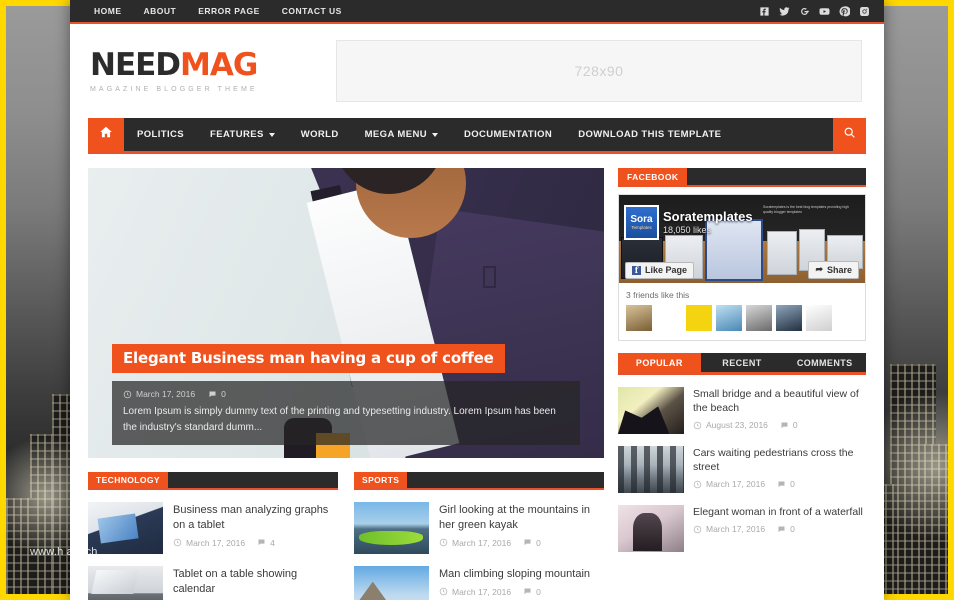  Describe the element at coordinates (833, 270) in the screenshot. I see `facebook-share-button: ➦ Share` at that location.